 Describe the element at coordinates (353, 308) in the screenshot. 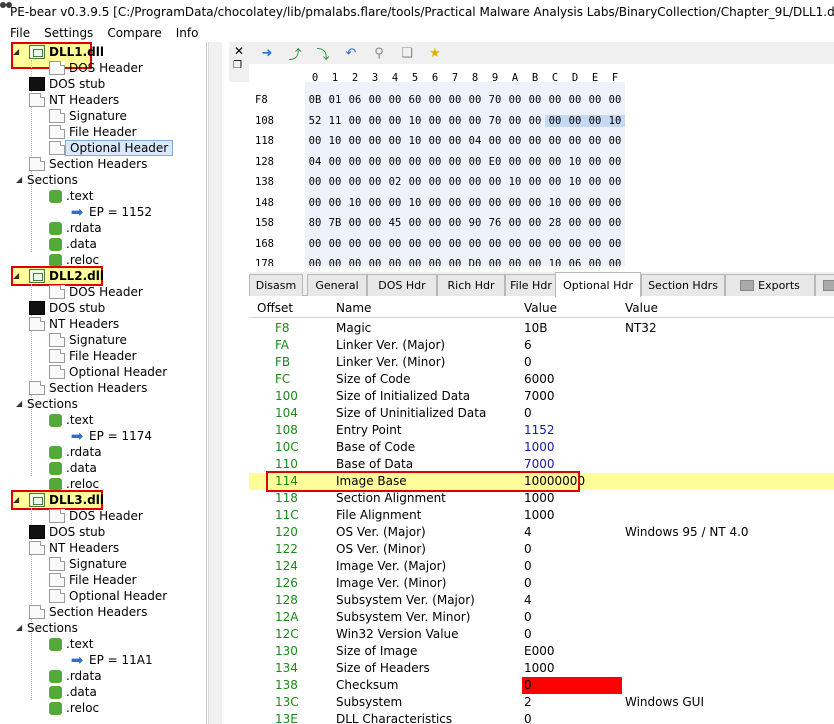

I see `col-name: Name` at that location.